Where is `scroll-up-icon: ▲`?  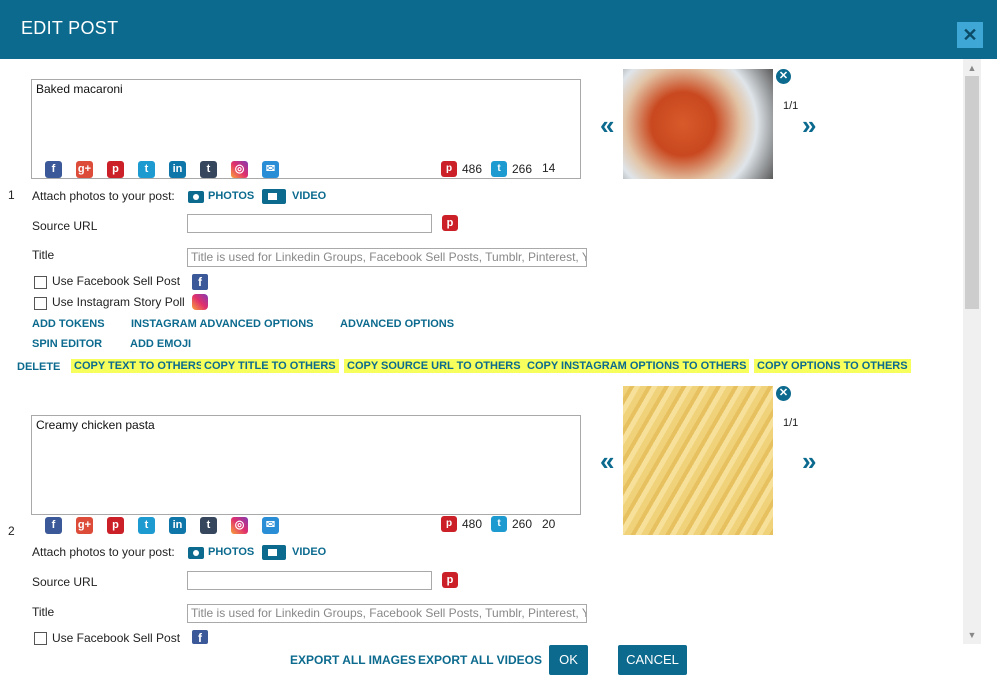
scroll-up-icon: ▲ is located at coordinates (972, 68).